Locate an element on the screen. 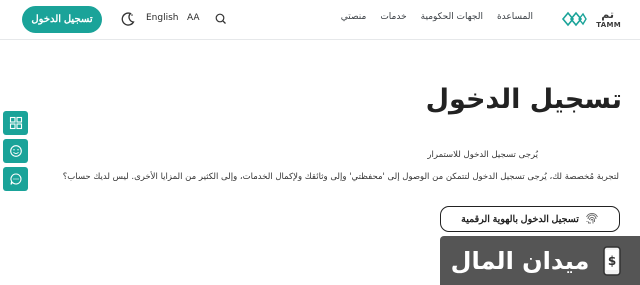  login-button: تسجيل الدخول is located at coordinates (62, 19).